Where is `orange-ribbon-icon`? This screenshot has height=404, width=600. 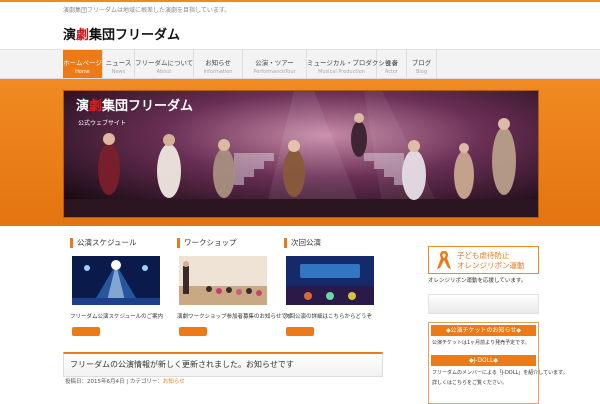
orange-ribbon-icon is located at coordinates (444, 260).